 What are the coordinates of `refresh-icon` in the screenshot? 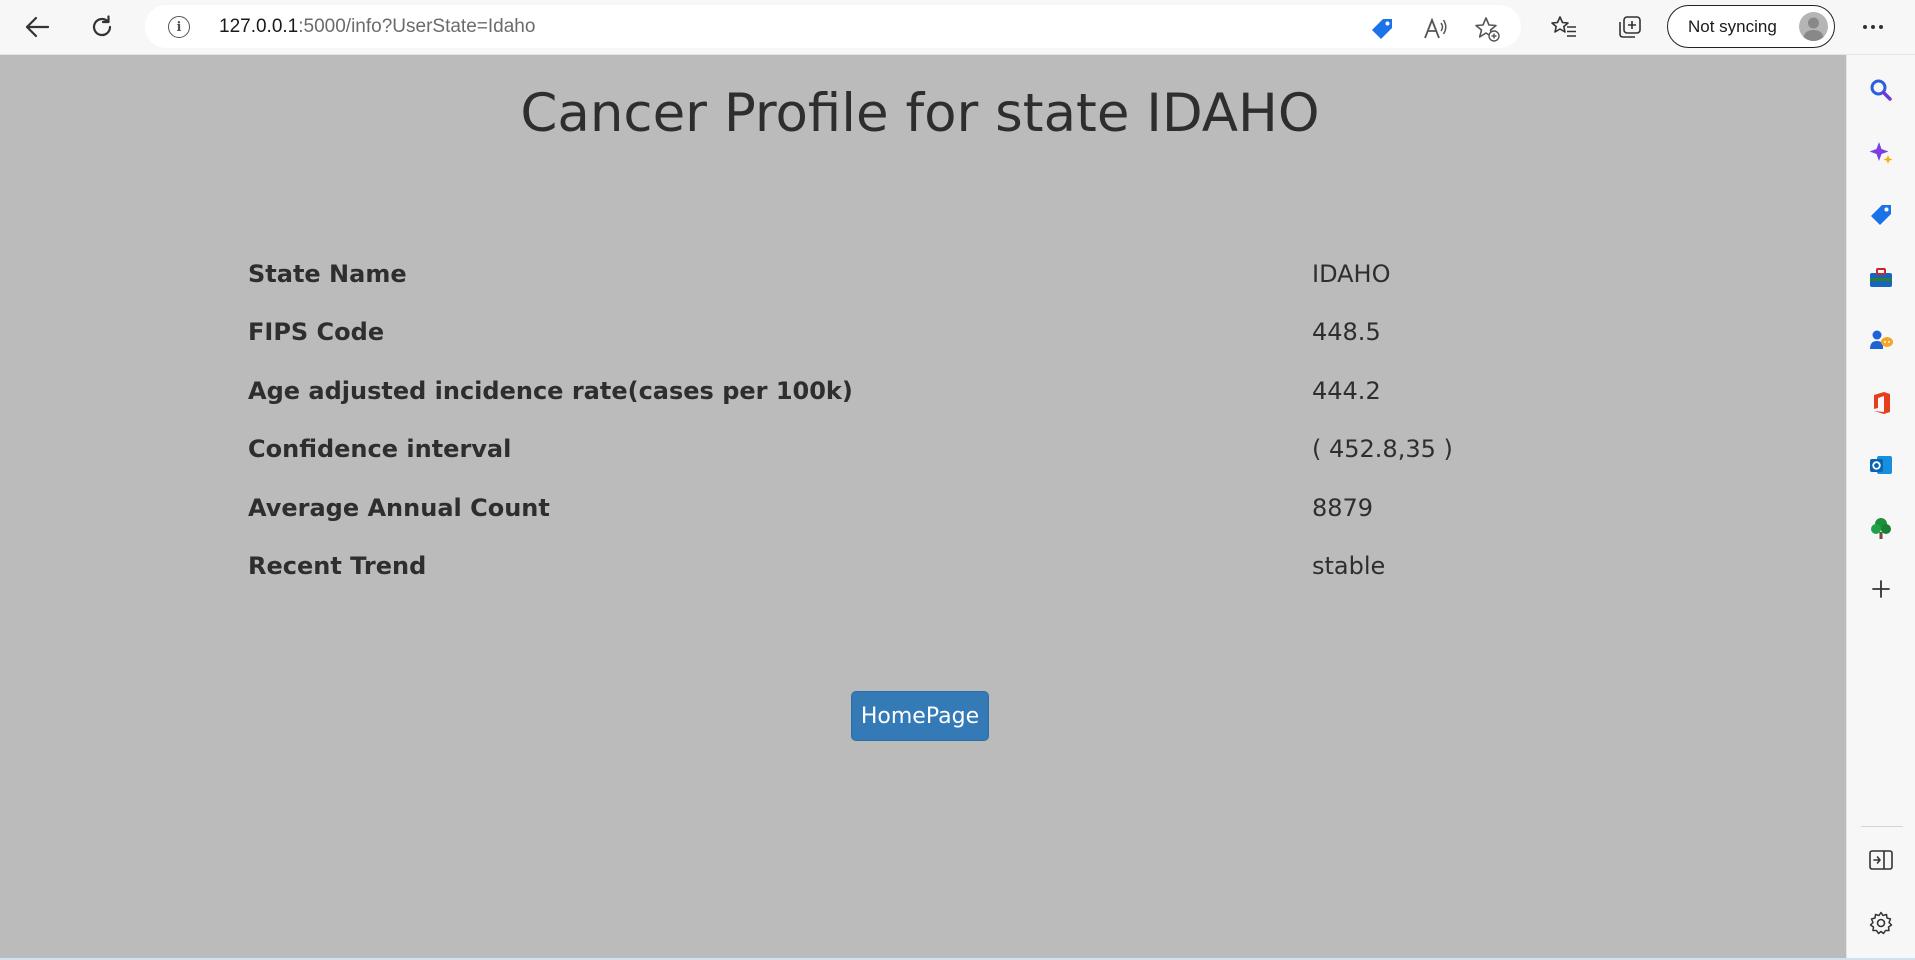 It's located at (102, 27).